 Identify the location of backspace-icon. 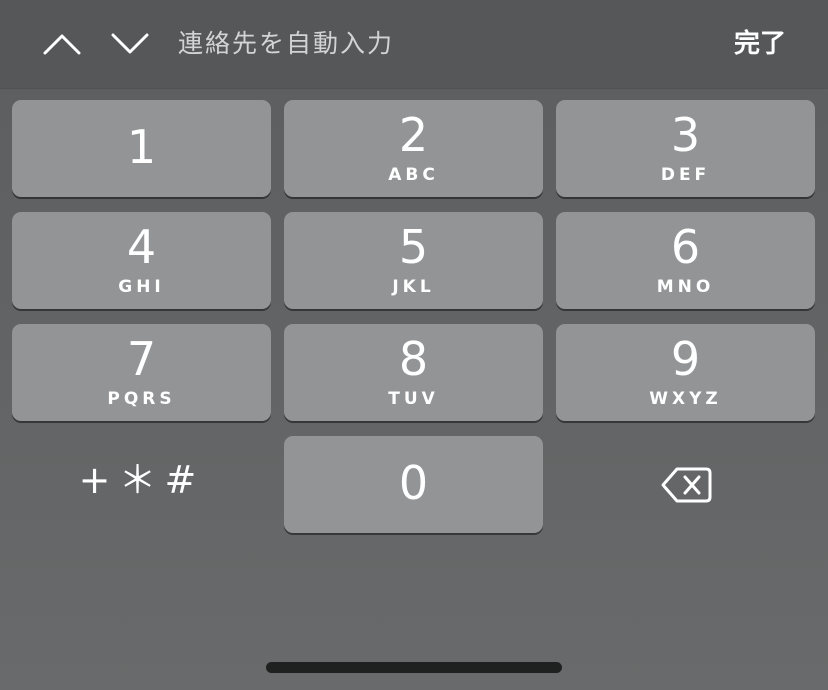
(686, 484).